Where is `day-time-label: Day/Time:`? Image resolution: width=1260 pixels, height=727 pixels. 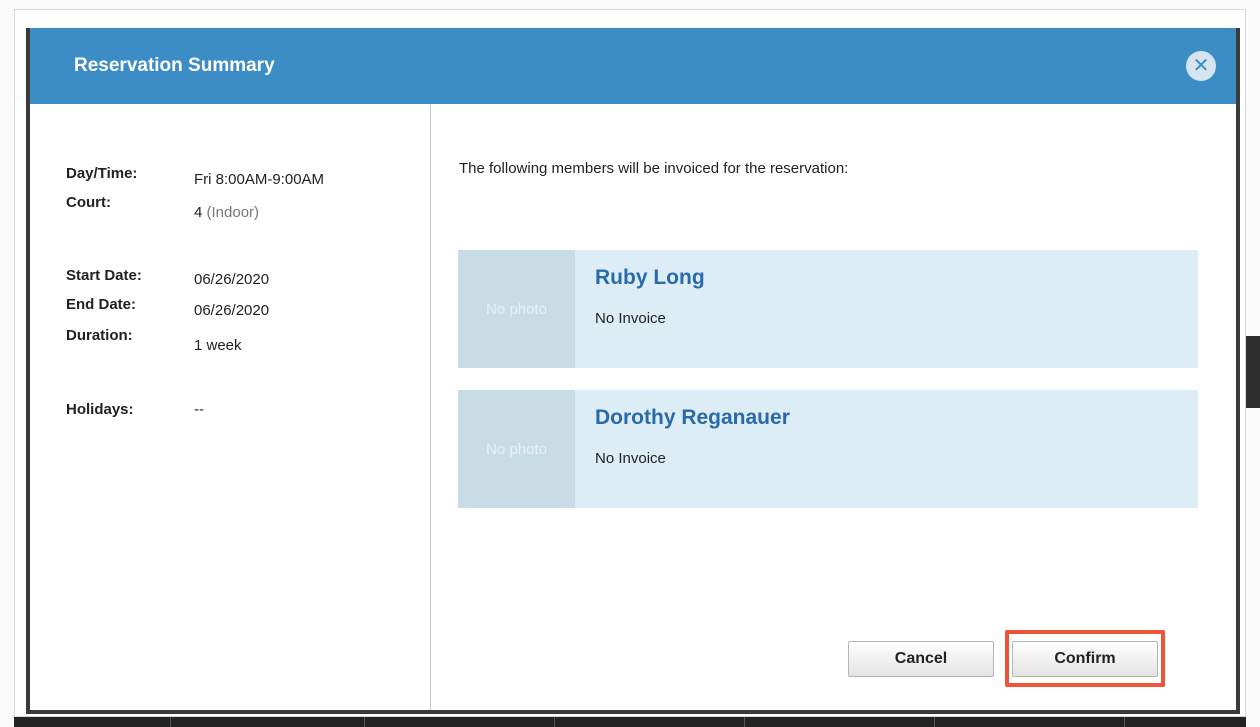 day-time-label: Day/Time: is located at coordinates (102, 173).